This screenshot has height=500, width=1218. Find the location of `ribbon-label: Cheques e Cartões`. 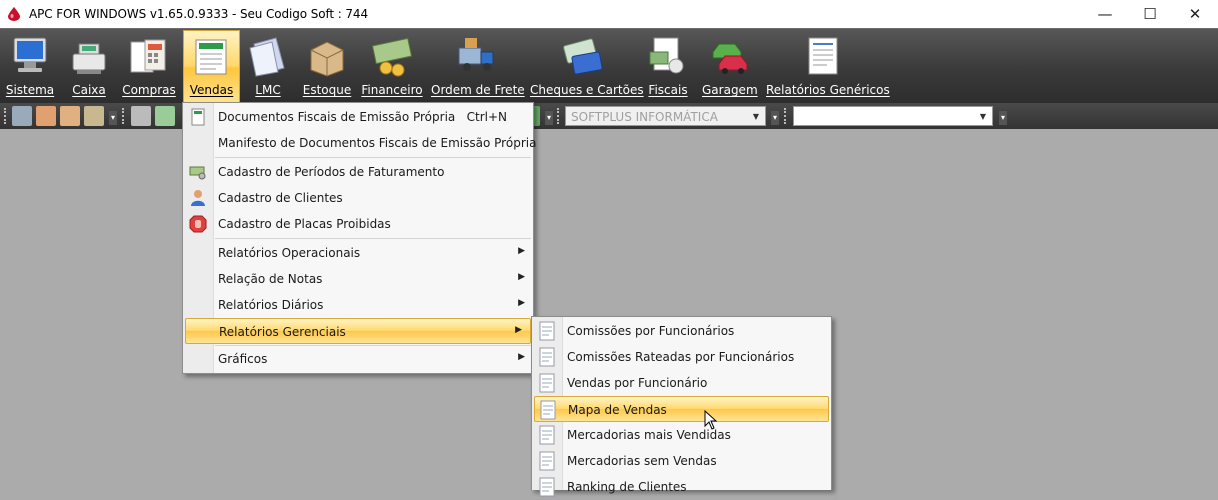

ribbon-label: Cheques e Cartões is located at coordinates (587, 90).